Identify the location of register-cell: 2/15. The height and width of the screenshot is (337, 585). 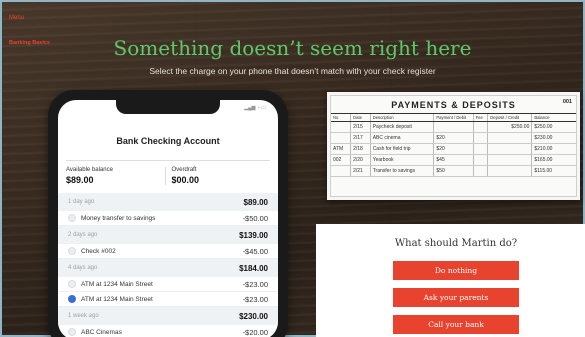
(360, 127).